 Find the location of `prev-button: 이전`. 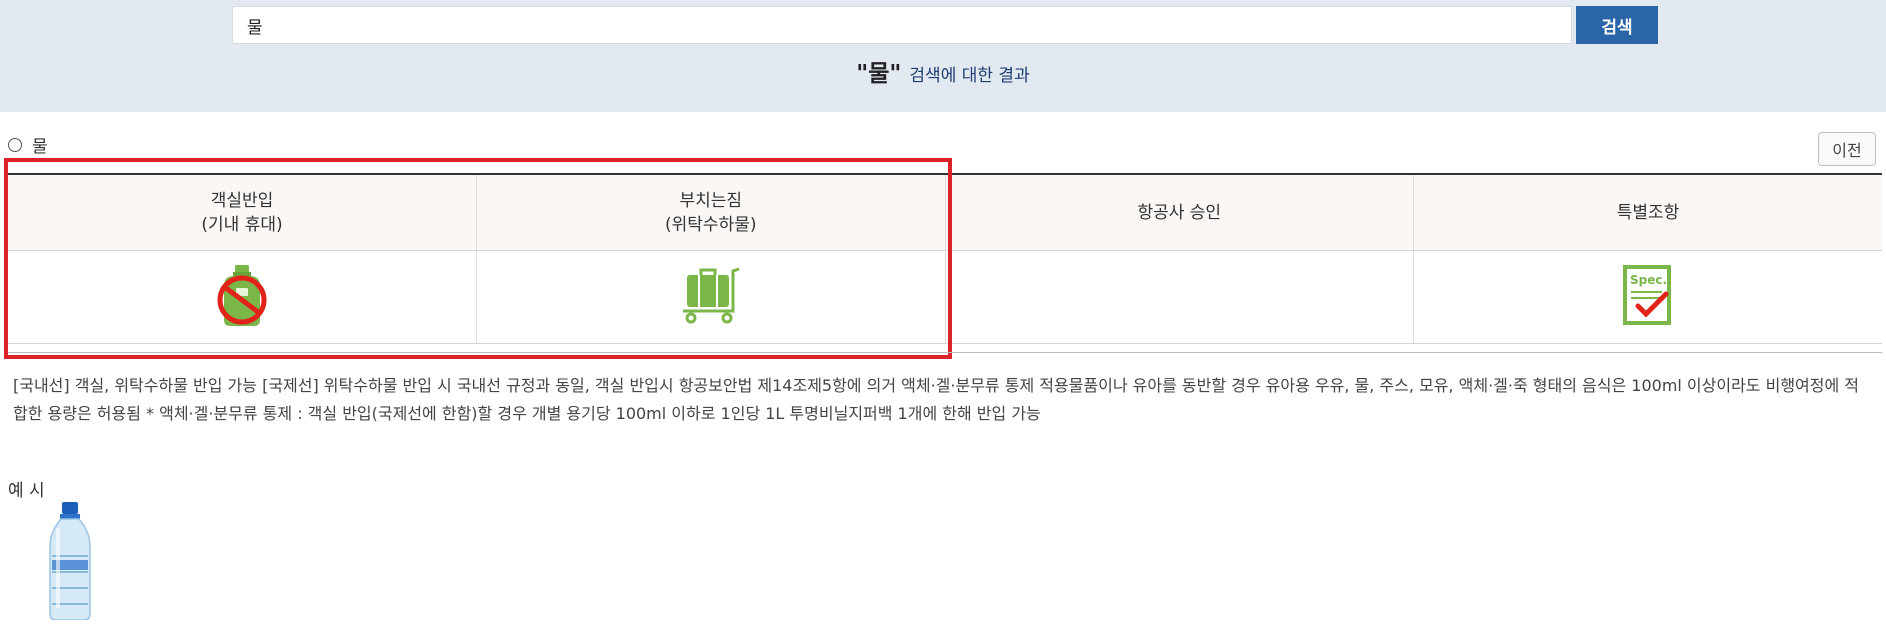

prev-button: 이전 is located at coordinates (1847, 149).